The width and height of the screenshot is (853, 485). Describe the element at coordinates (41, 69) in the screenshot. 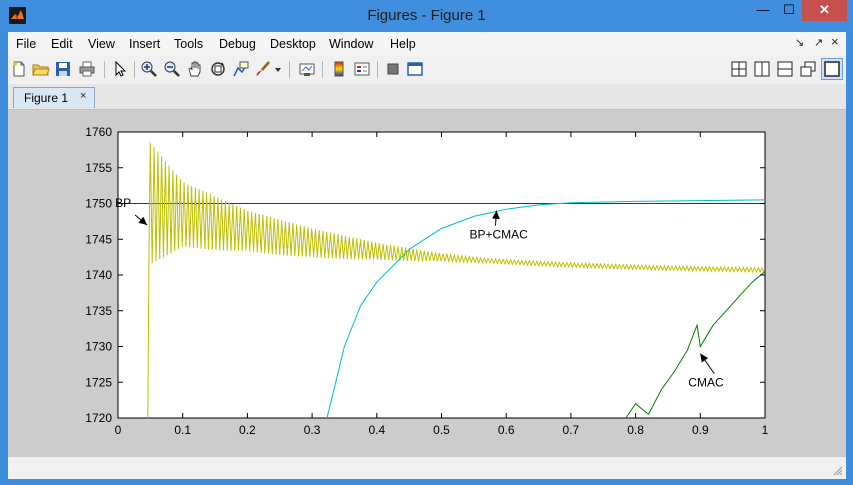

I see `open-file-icon` at that location.